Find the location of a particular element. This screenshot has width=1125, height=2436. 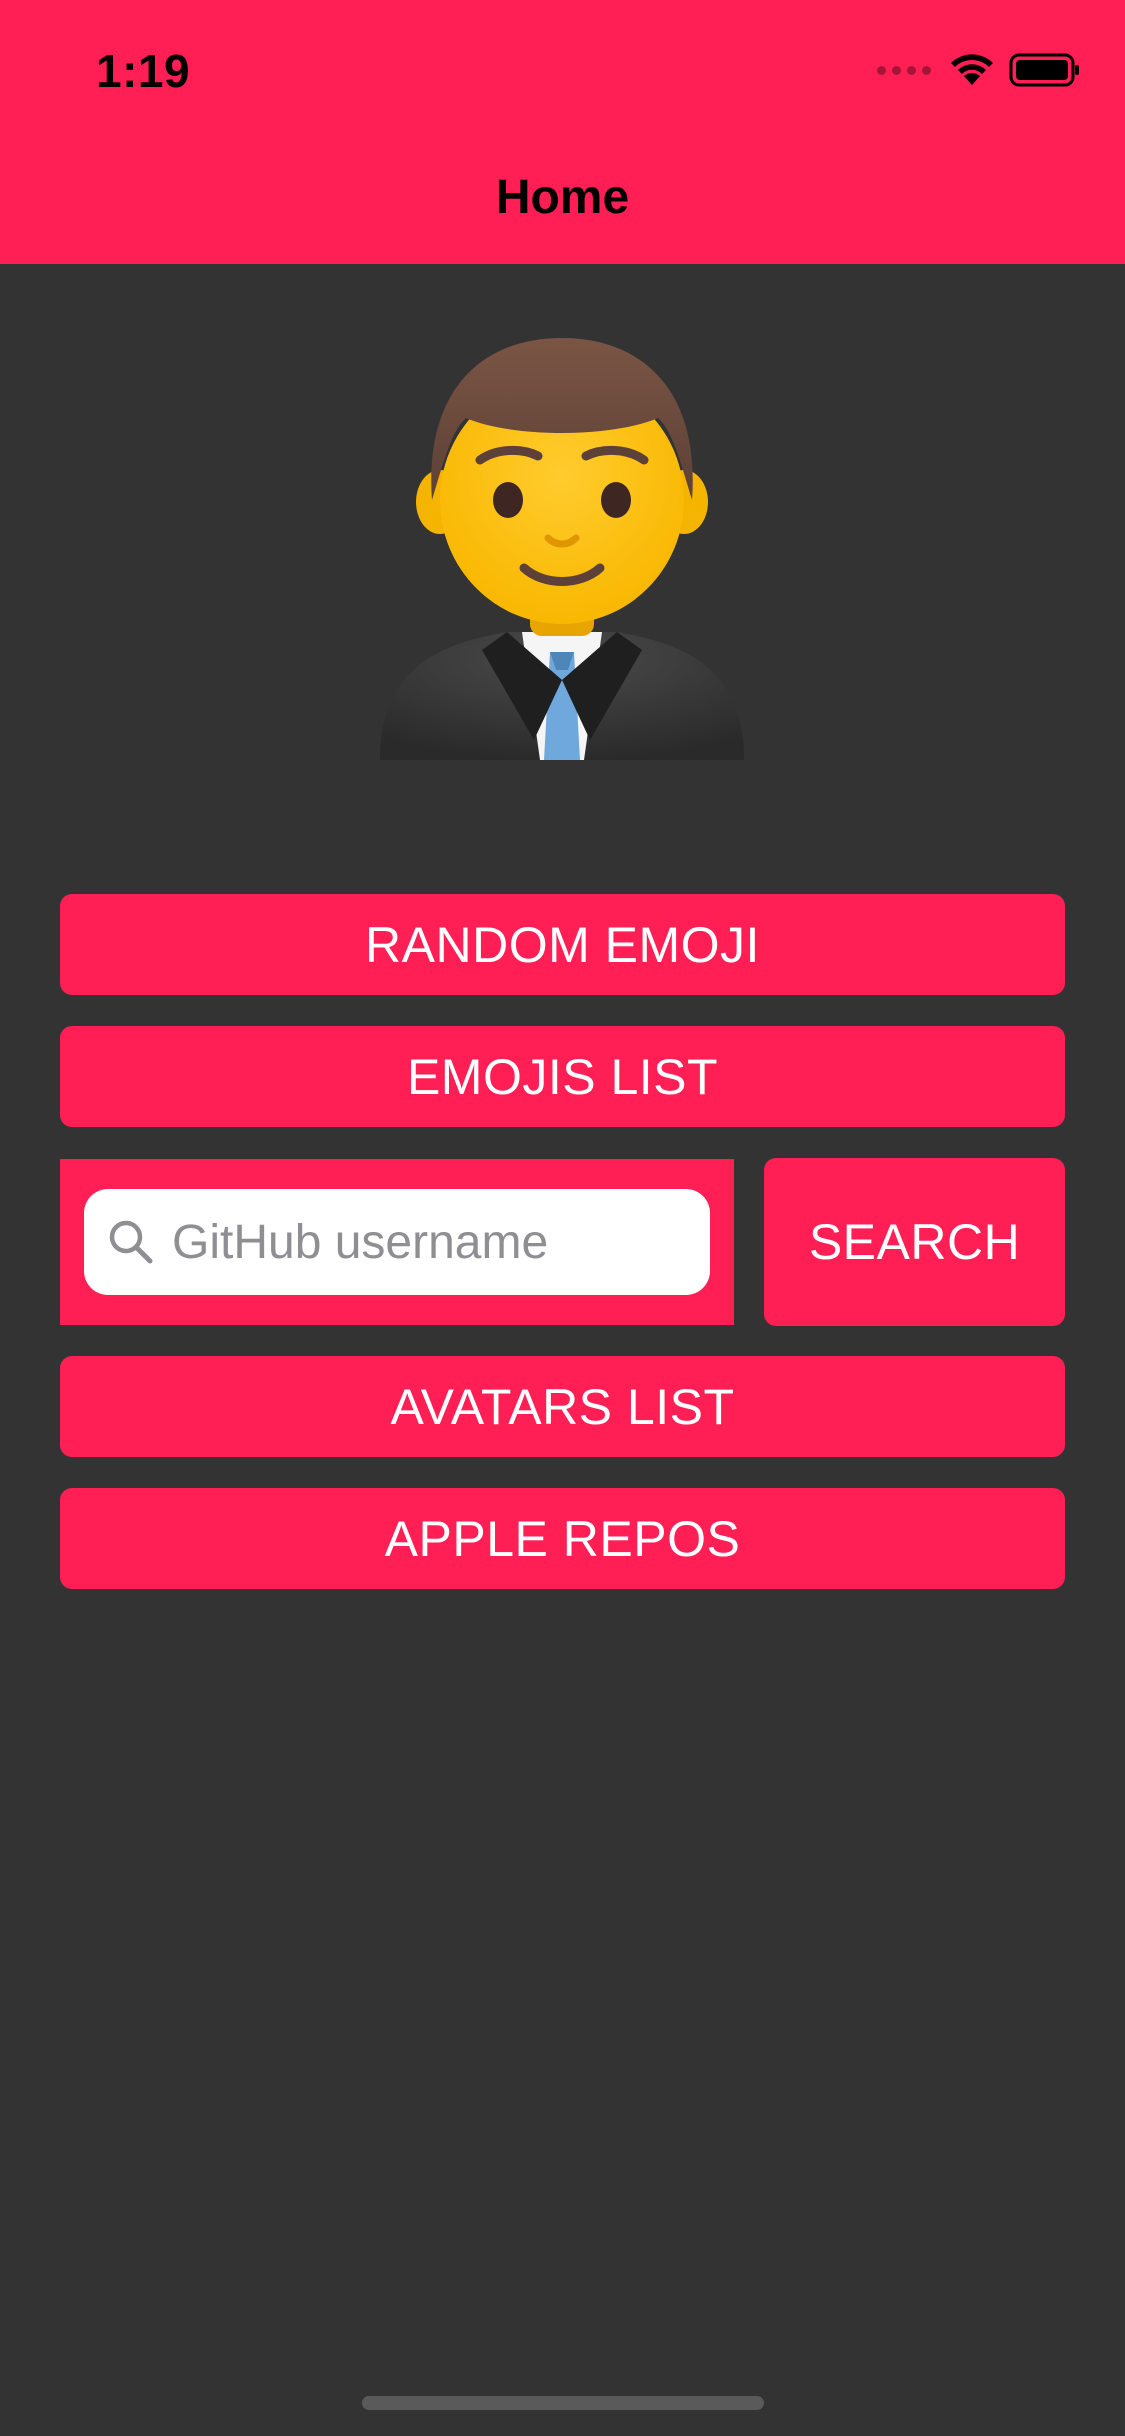

search-bar-container is located at coordinates (397, 1242).